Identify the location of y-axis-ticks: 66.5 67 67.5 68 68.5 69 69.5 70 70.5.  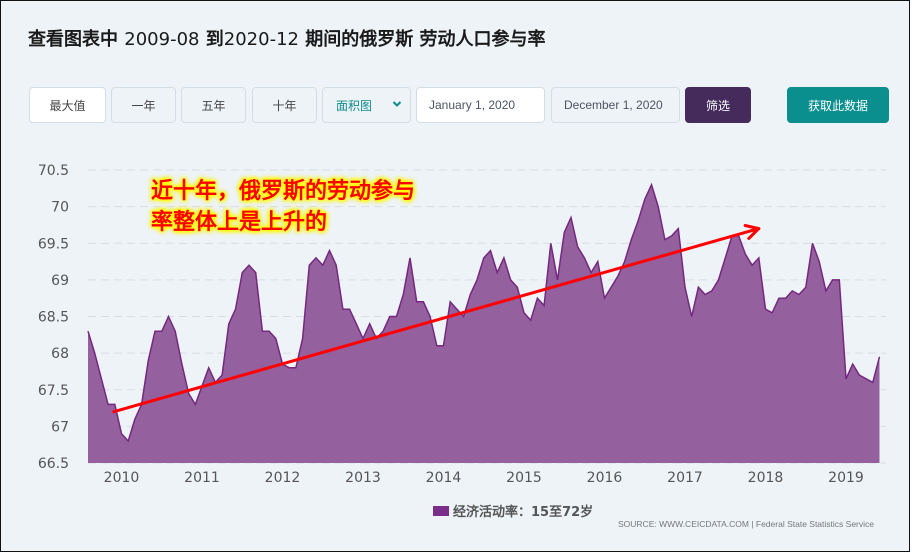
(53, 317).